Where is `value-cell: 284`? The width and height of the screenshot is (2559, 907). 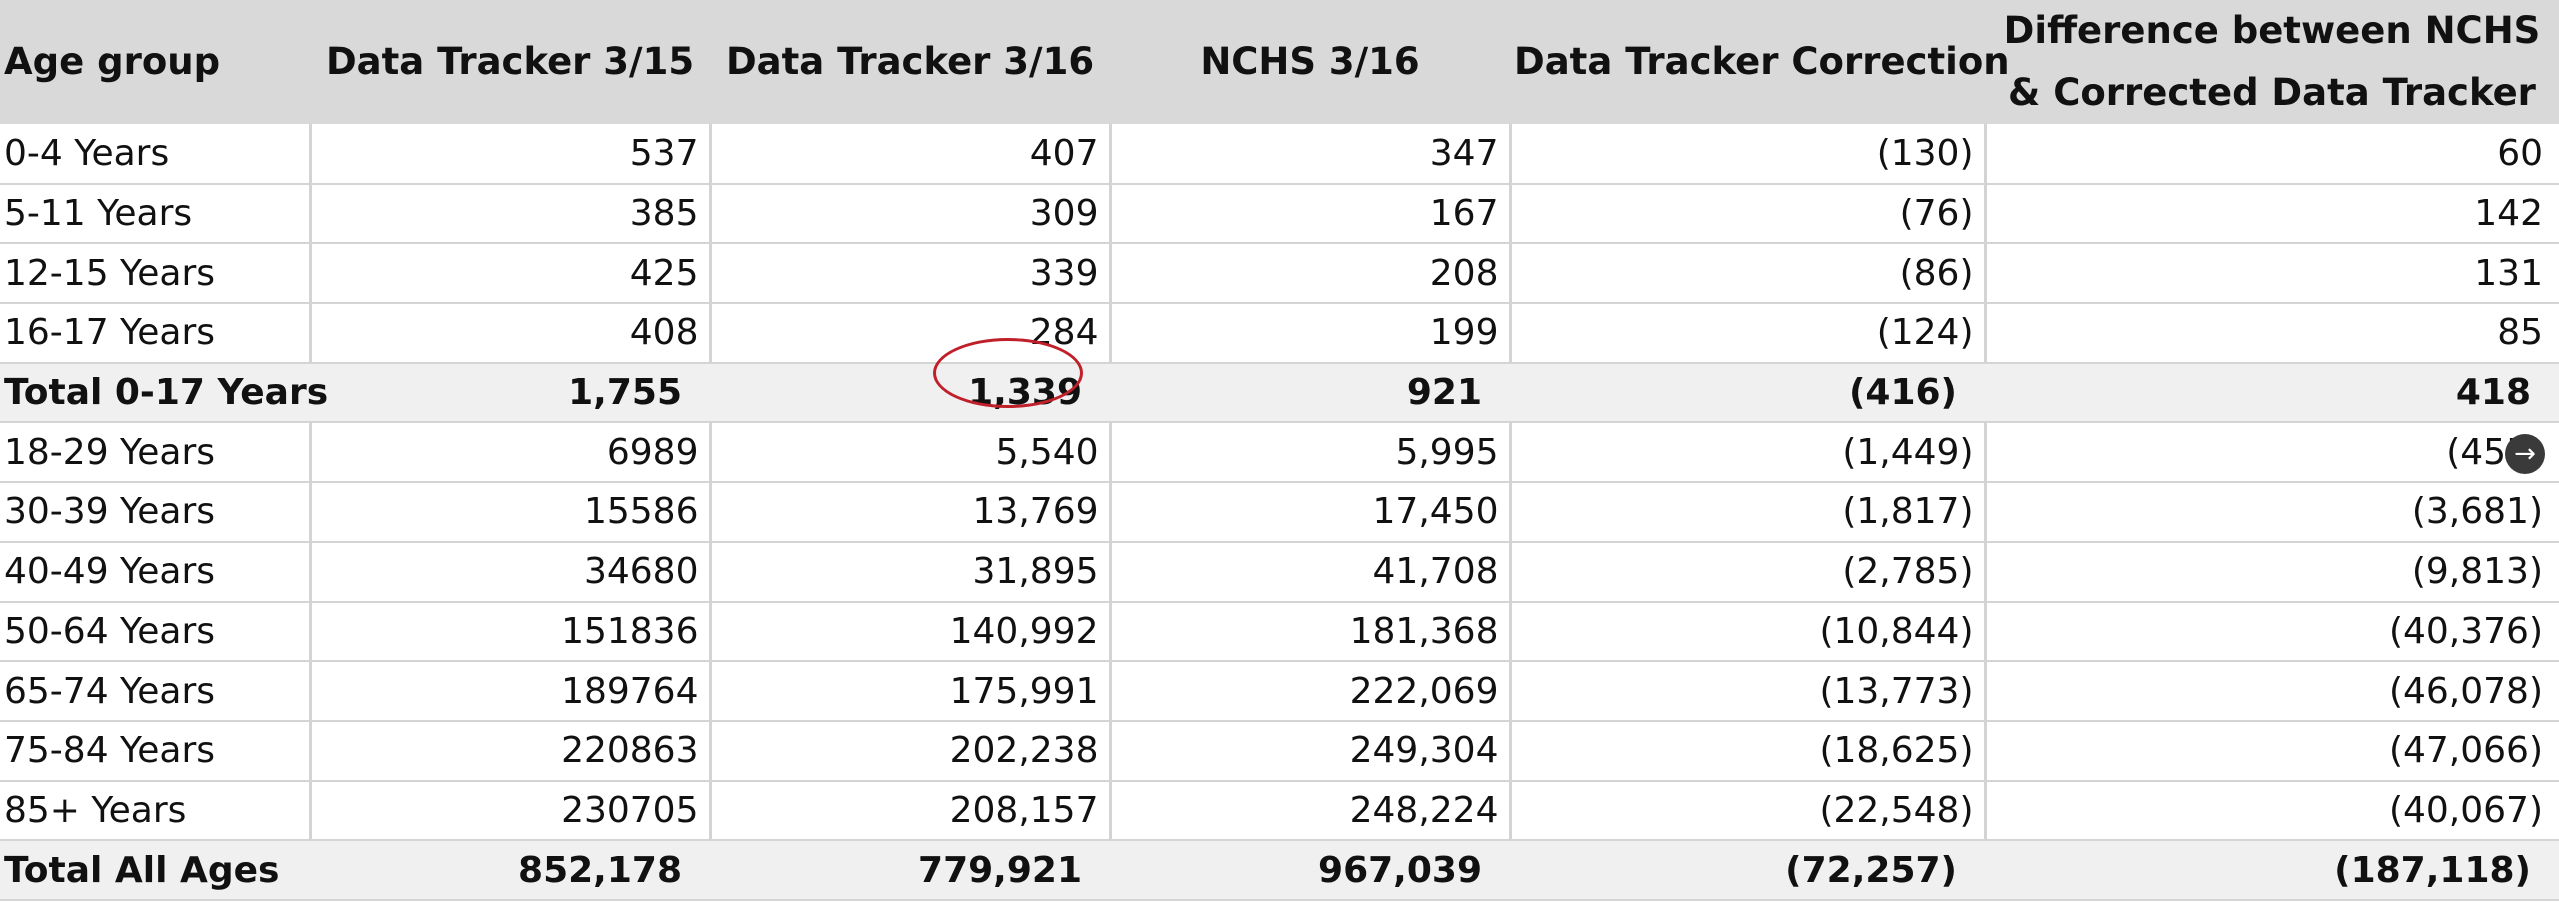
value-cell: 284 is located at coordinates (911, 333).